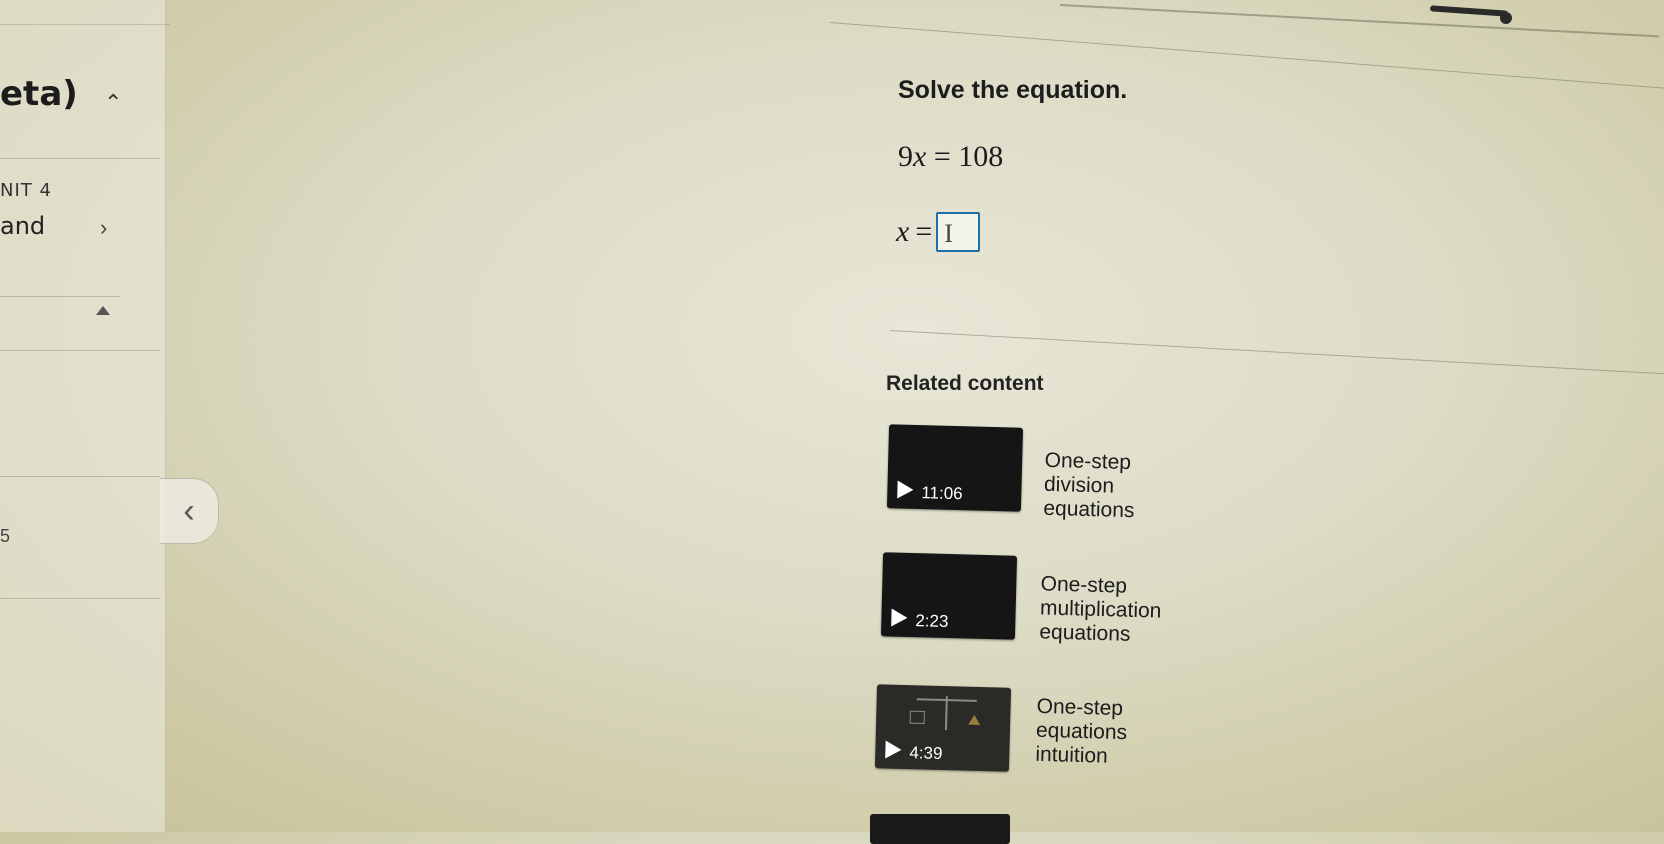  What do you see at coordinates (1089, 486) in the screenshot?
I see `video-title: One-step division equations` at bounding box center [1089, 486].